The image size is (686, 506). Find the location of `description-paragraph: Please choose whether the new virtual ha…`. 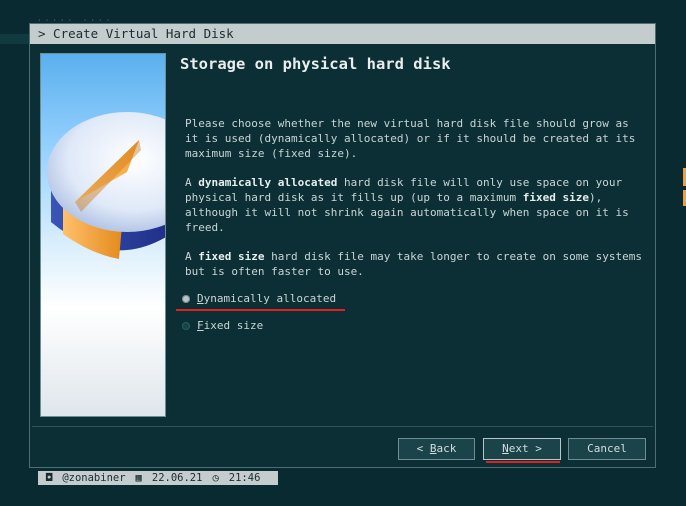

description-paragraph: Please choose whether the new virtual ha… is located at coordinates (410, 138).